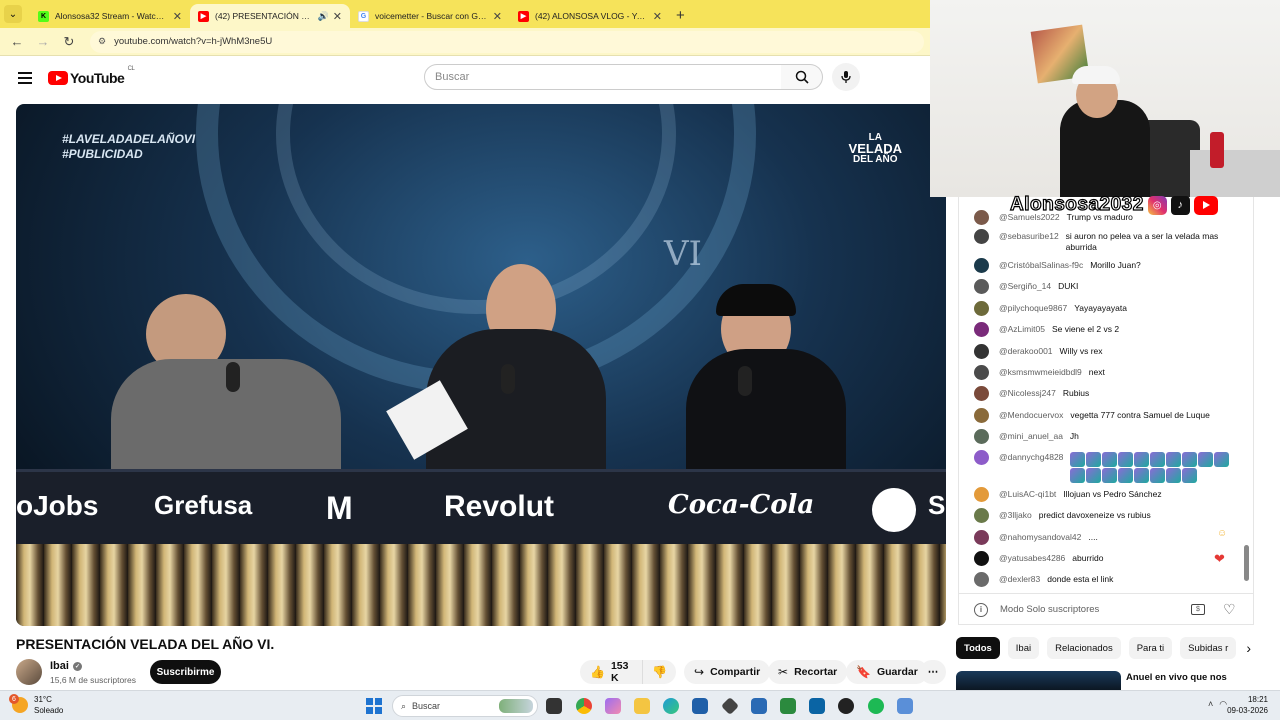 This screenshot has width=1280, height=720. I want to click on subscribe-button: Suscribirme, so click(185, 672).